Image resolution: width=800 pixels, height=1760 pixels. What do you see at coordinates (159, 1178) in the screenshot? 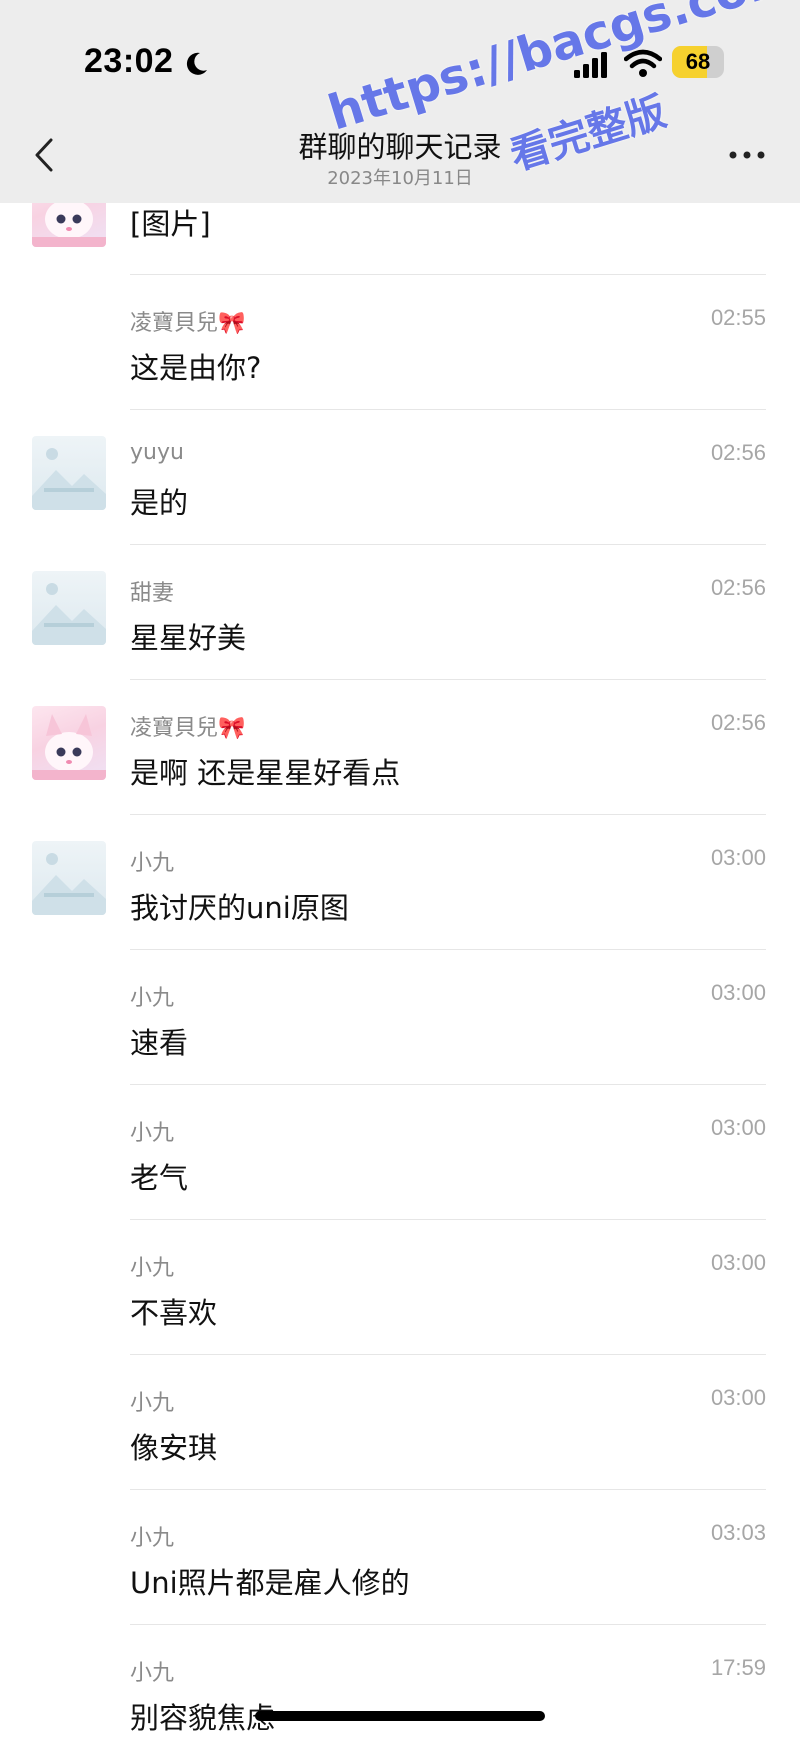
I see `message-text: 老气` at bounding box center [159, 1178].